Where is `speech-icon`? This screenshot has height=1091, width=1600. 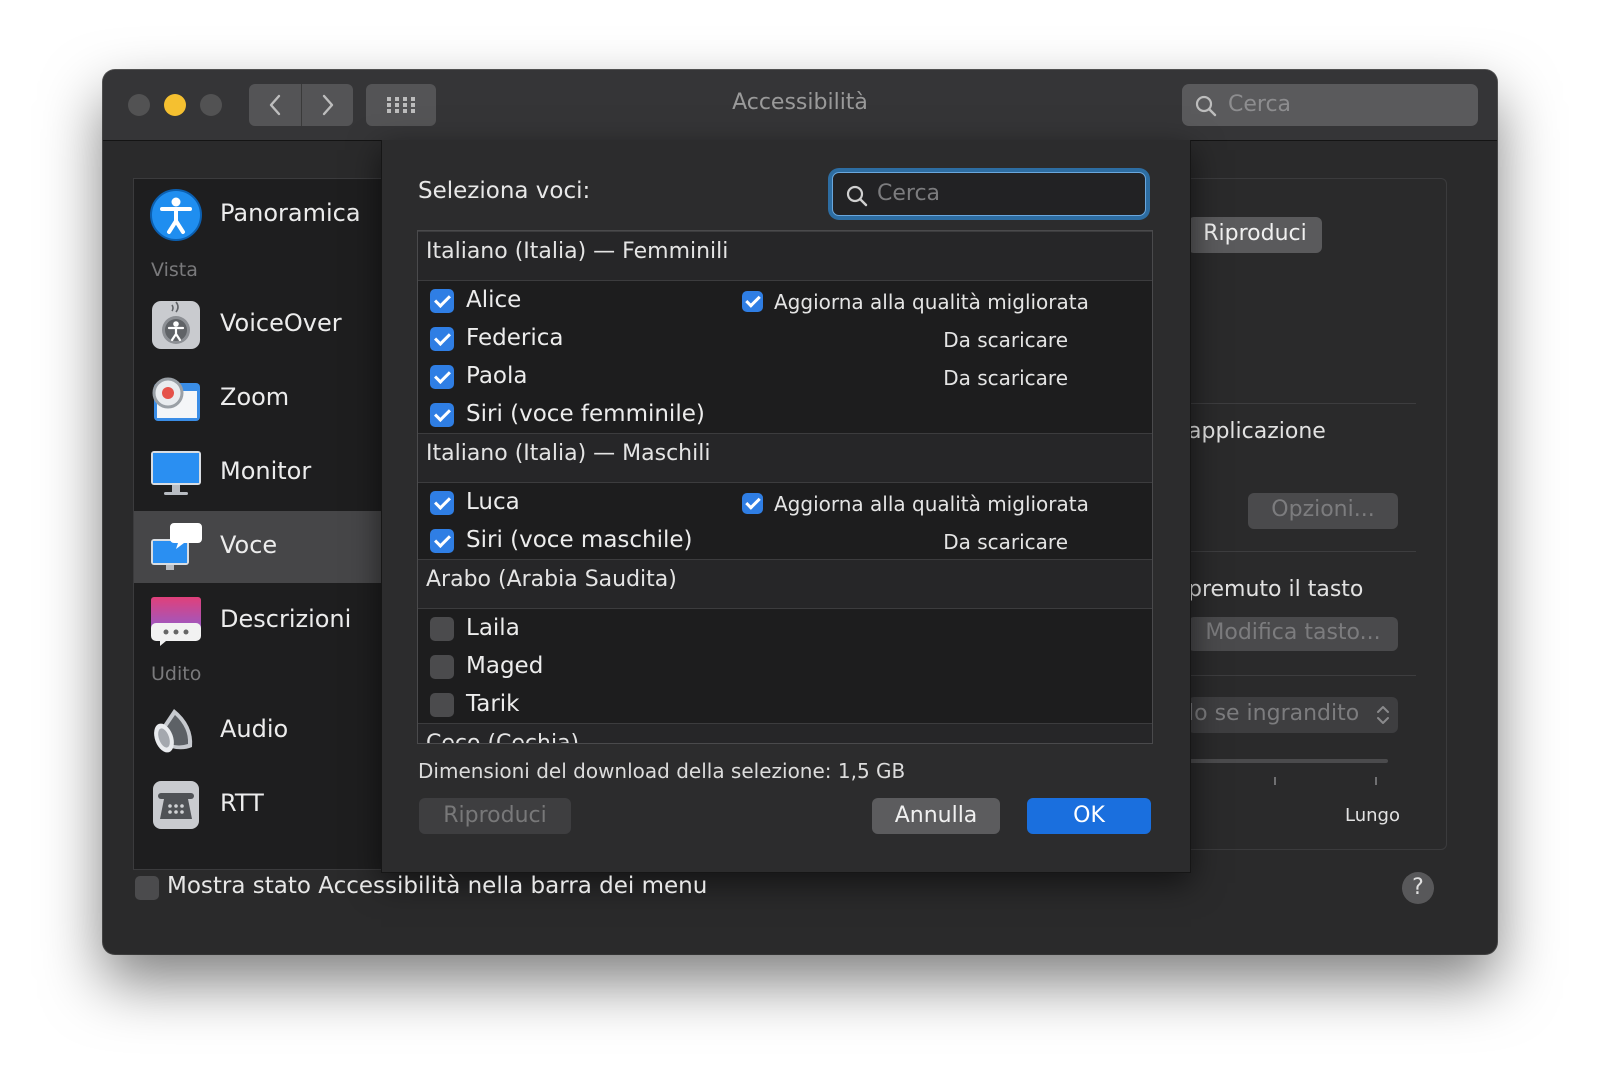 speech-icon is located at coordinates (176, 546).